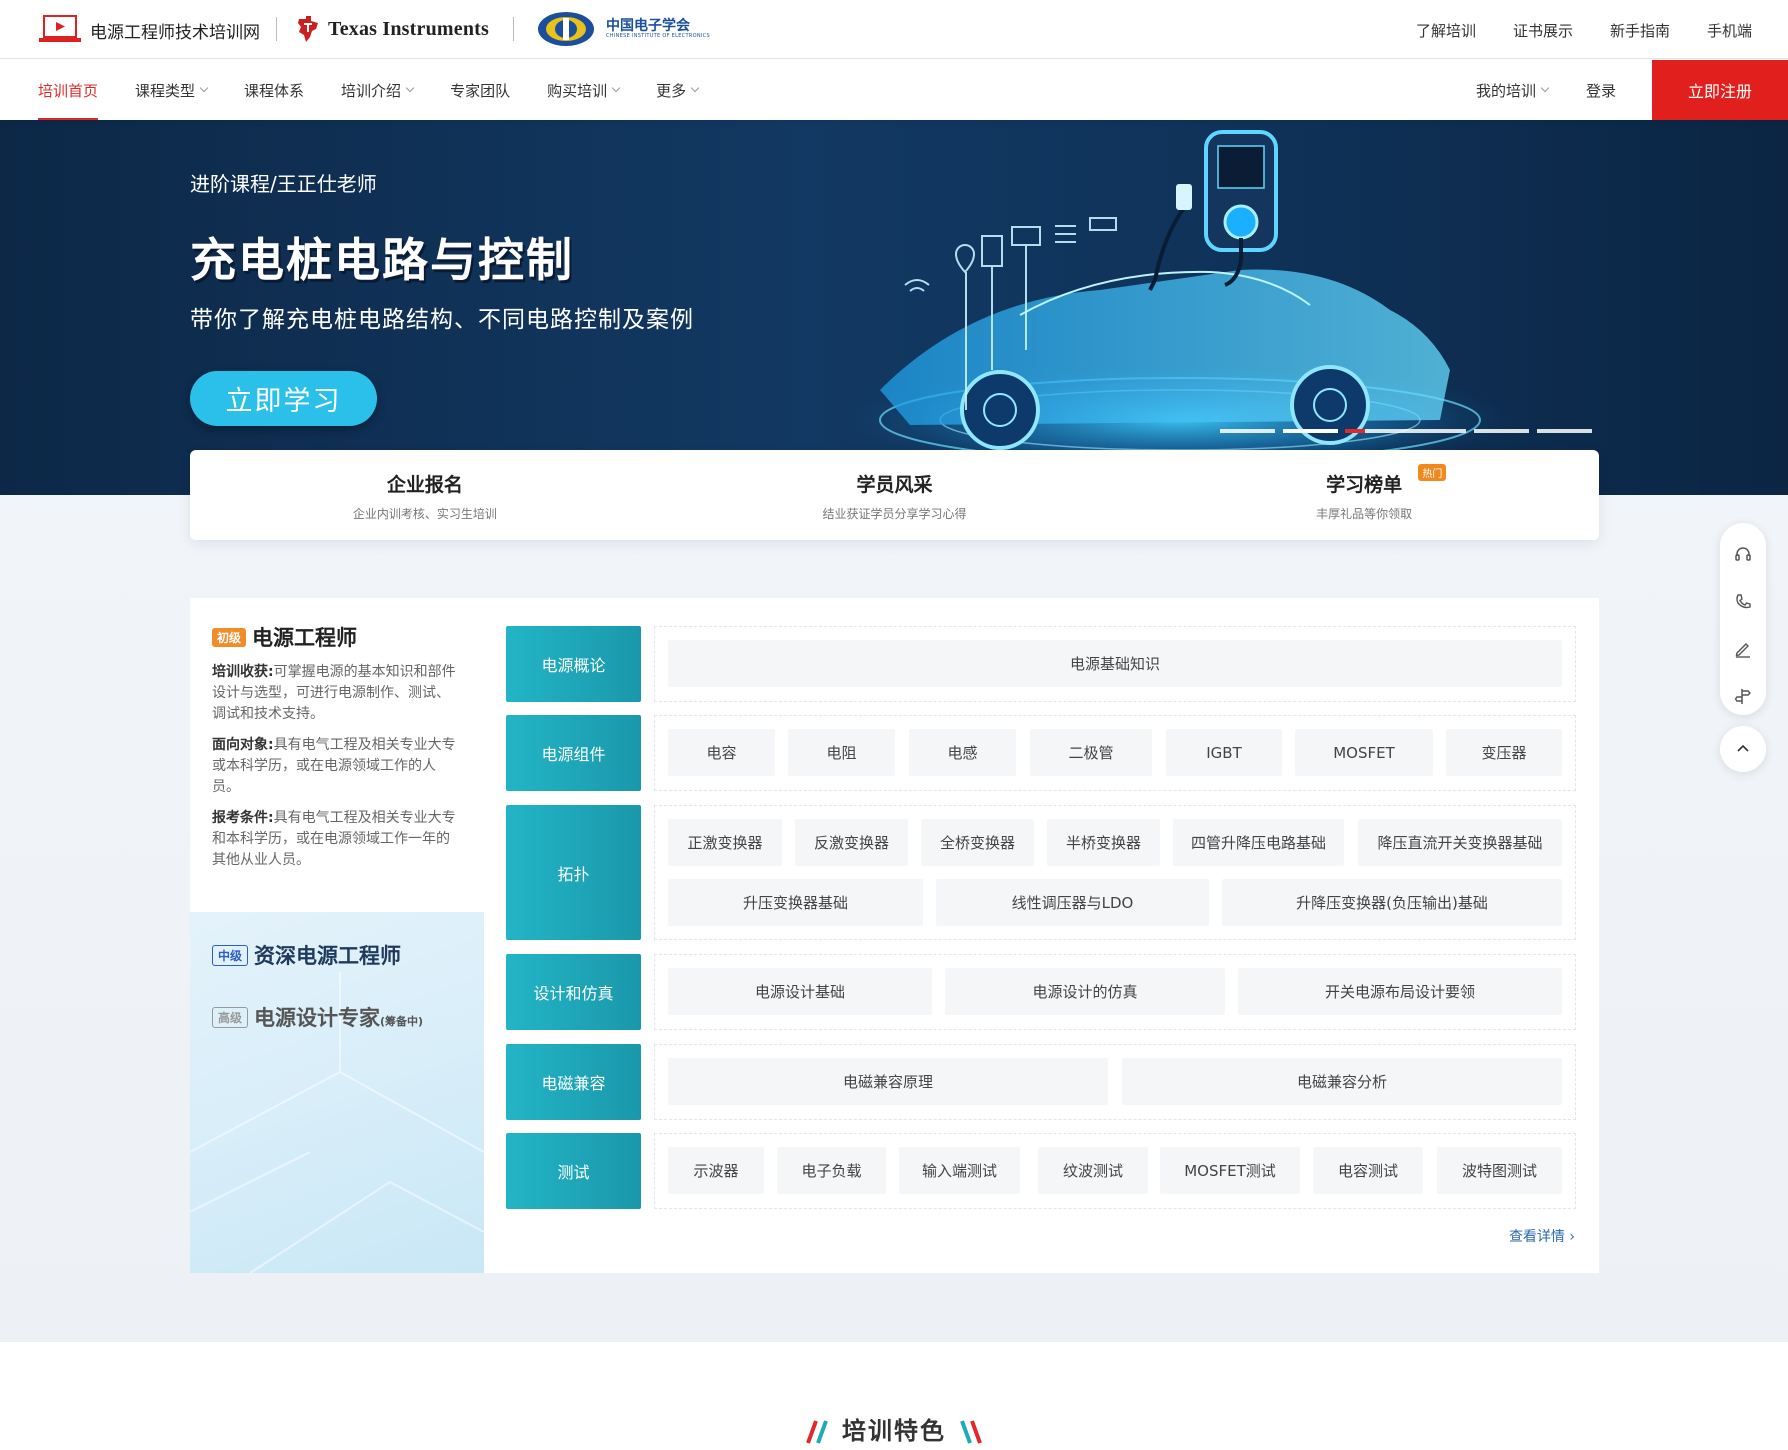  I want to click on quick-link-students: 学员风采 结业获证学员分享学习心得, so click(895, 495).